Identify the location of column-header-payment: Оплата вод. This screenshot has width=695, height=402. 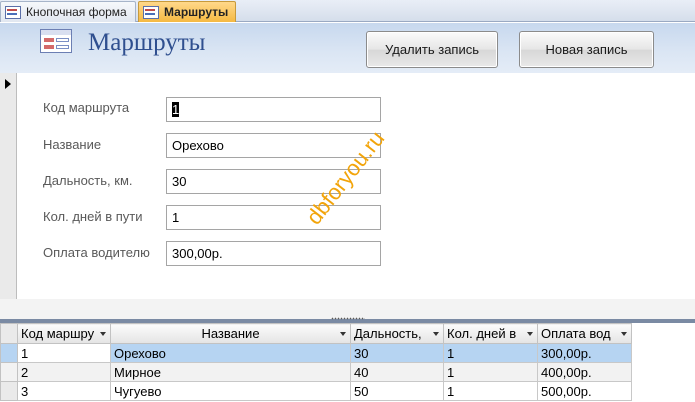
(584, 333).